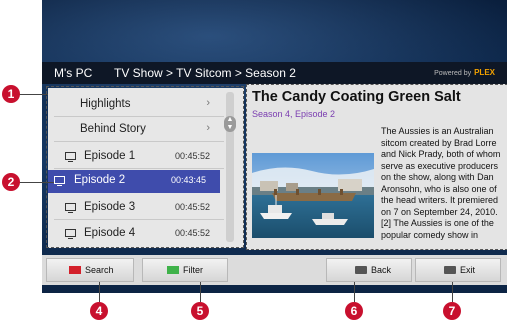 This screenshot has width=507, height=329. Describe the element at coordinates (193, 270) in the screenshot. I see `filter-button-label: Filter` at that location.